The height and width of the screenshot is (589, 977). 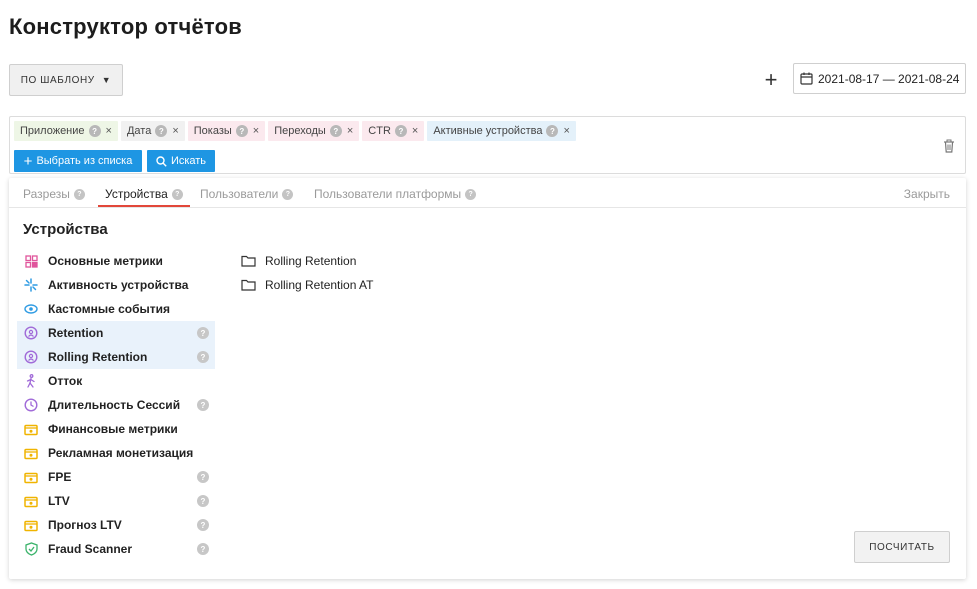 What do you see at coordinates (771, 80) in the screenshot?
I see `add-button: +` at bounding box center [771, 80].